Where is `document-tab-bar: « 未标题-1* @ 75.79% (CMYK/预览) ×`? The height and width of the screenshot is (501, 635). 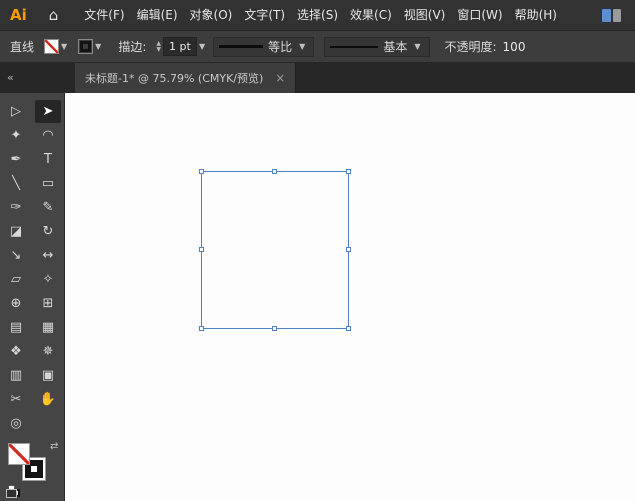
document-tab-bar: « 未标题-1* @ 75.79% (CMYK/预览) × is located at coordinates (317, 78).